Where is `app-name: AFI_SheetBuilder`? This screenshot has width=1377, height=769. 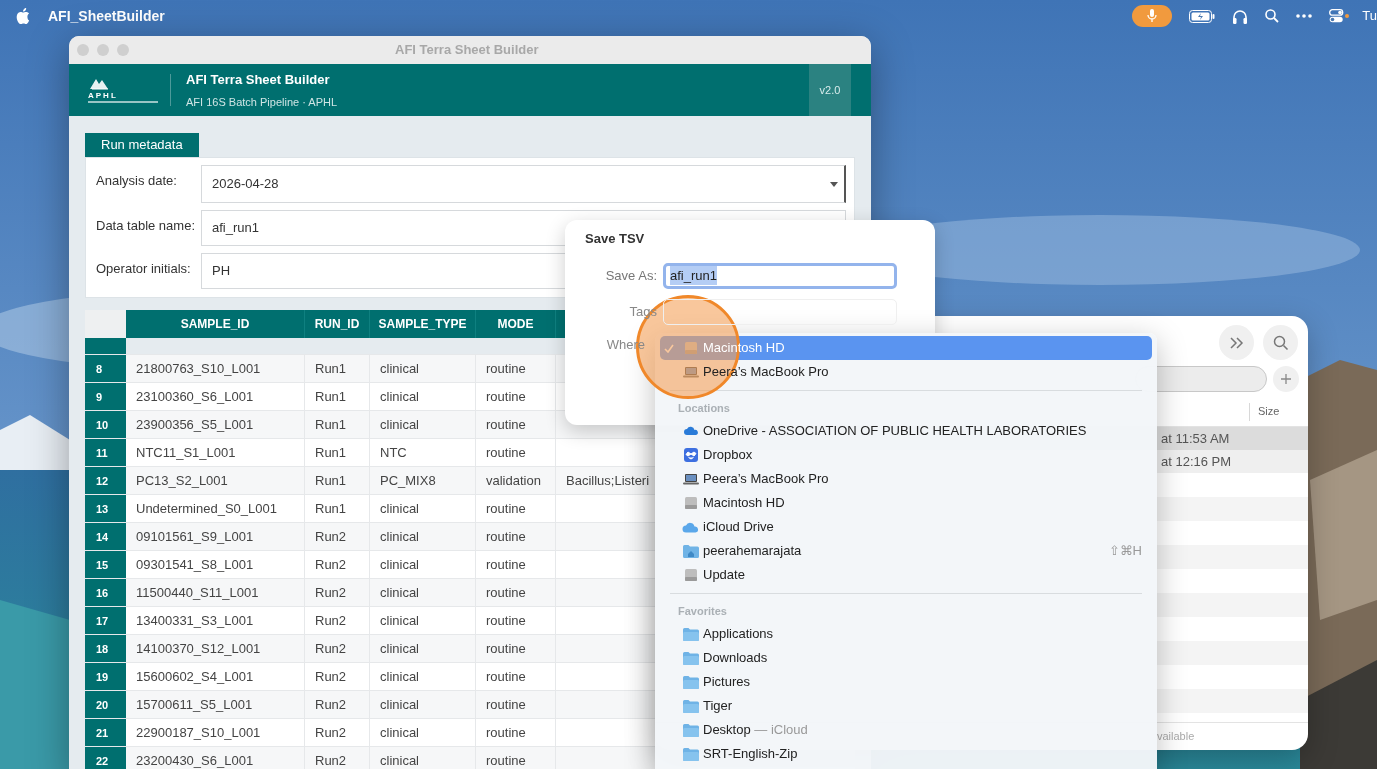
app-name: AFI_SheetBuilder is located at coordinates (106, 16).